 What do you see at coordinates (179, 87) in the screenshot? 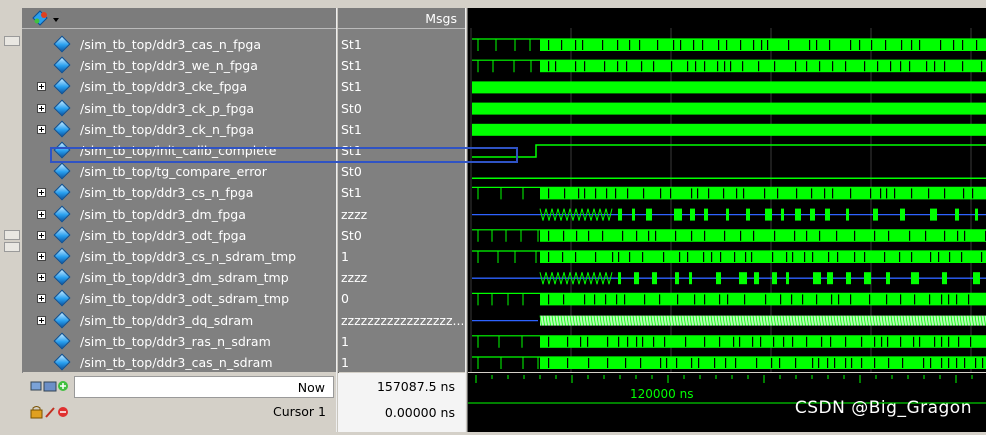
I see `signal-row: /sim_tb_top/ddr3_cke_fpga` at bounding box center [179, 87].